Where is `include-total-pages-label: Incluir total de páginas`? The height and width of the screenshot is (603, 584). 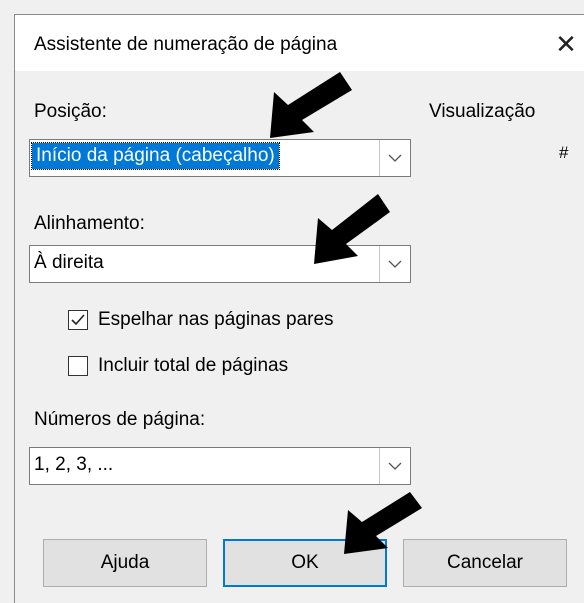
include-total-pages-label: Incluir total de páginas is located at coordinates (193, 365).